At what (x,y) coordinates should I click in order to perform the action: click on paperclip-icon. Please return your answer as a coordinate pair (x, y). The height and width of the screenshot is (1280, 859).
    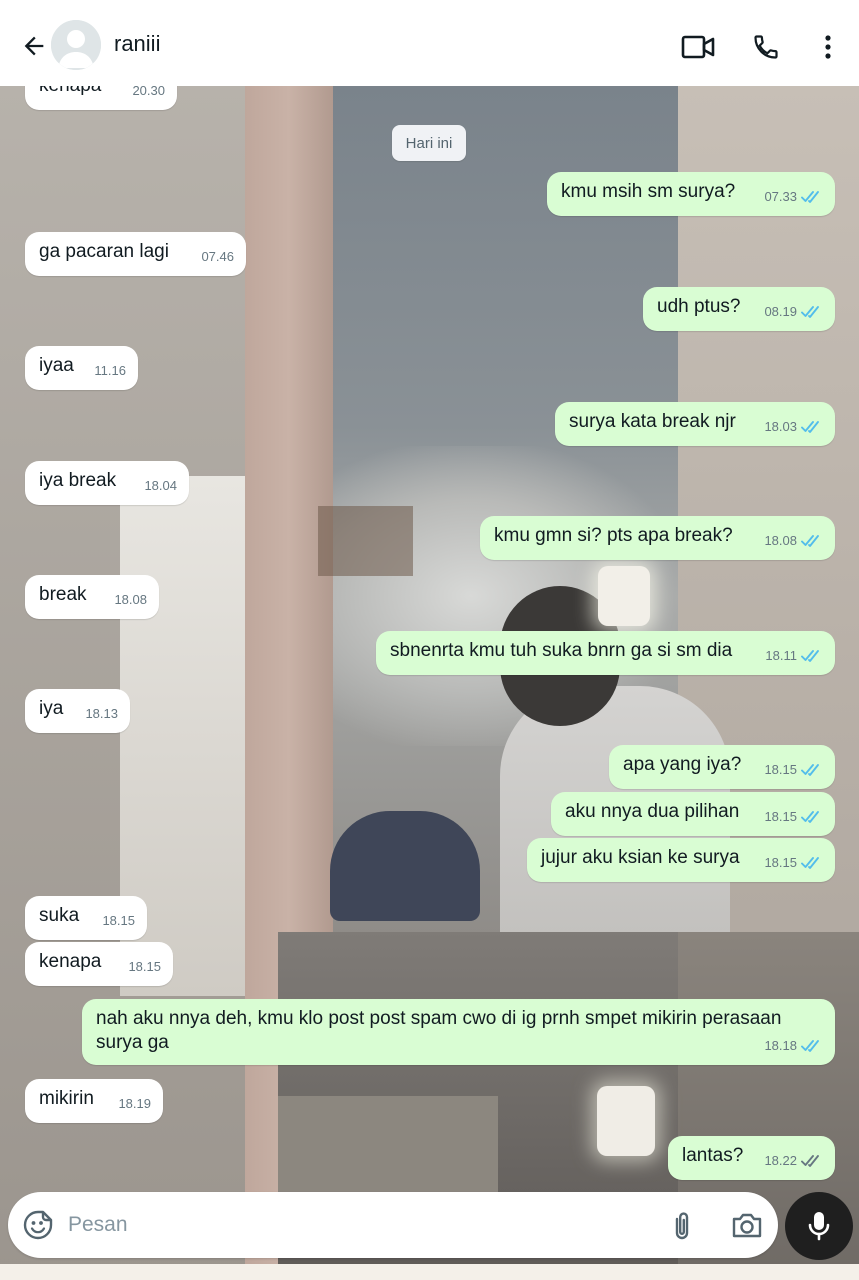
    Looking at the image, I should click on (682, 1226).